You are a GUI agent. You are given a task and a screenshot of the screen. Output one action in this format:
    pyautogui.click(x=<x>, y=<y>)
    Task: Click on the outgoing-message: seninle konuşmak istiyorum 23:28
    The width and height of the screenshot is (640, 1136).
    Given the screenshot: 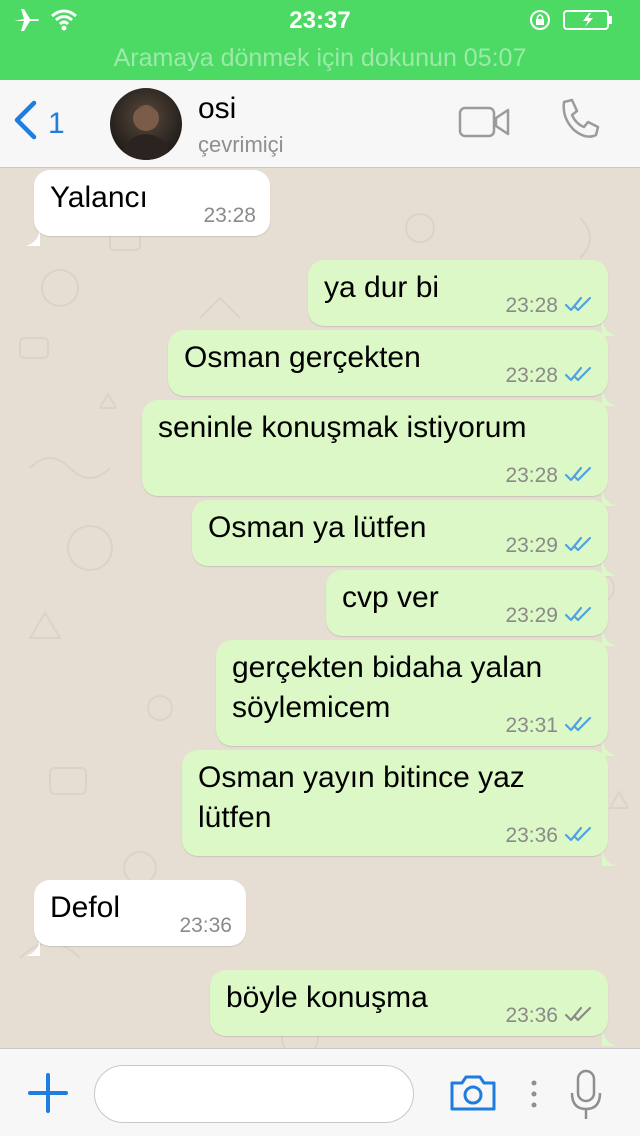 What is the action you would take?
    pyautogui.click(x=379, y=453)
    